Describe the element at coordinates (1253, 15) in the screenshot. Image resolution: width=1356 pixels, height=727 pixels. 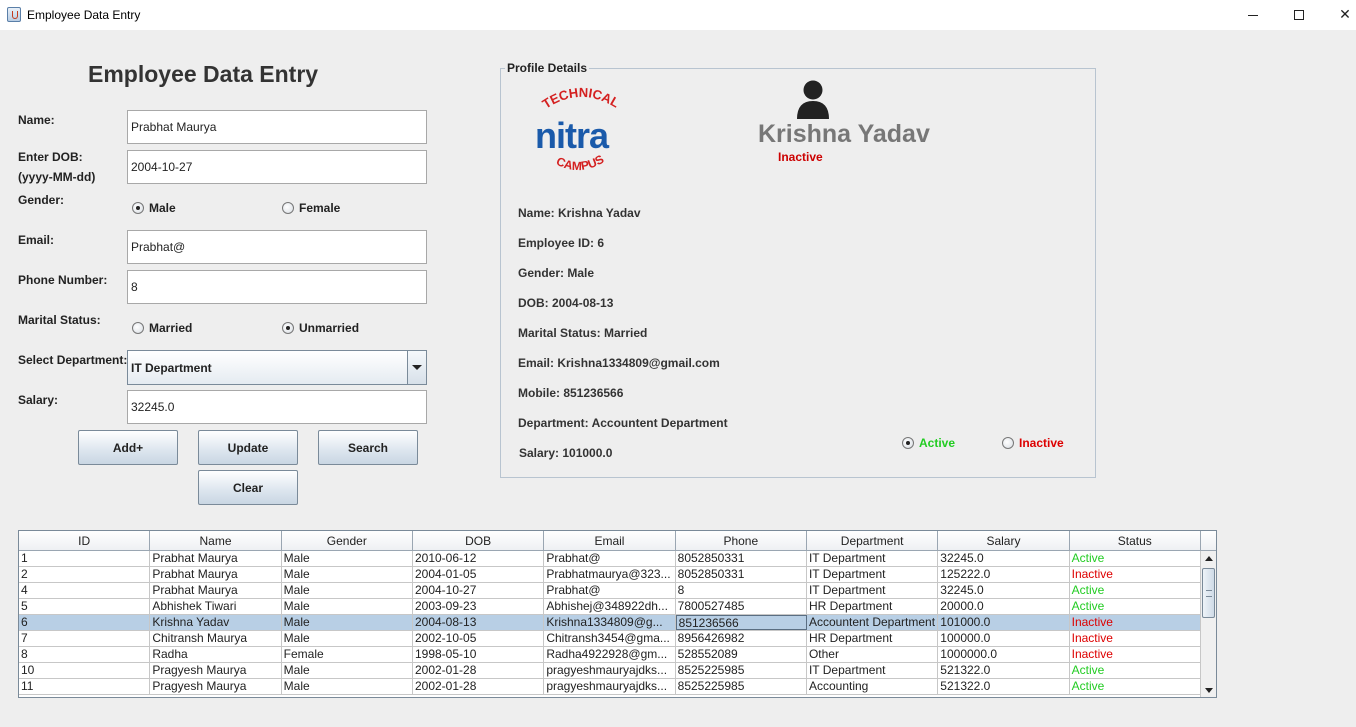
I see `minimize-button` at that location.